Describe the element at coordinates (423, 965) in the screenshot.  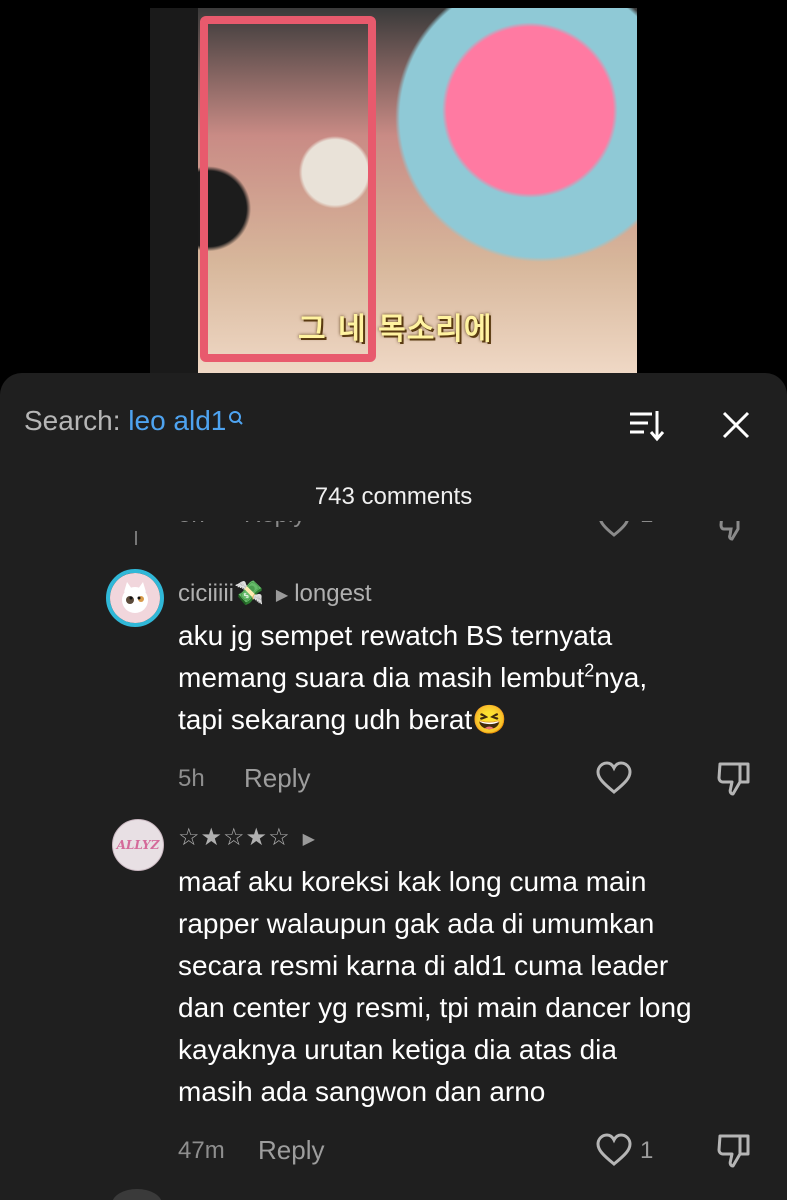
I see `comment-line: secara resmi karna di ald1 cuma leader` at that location.